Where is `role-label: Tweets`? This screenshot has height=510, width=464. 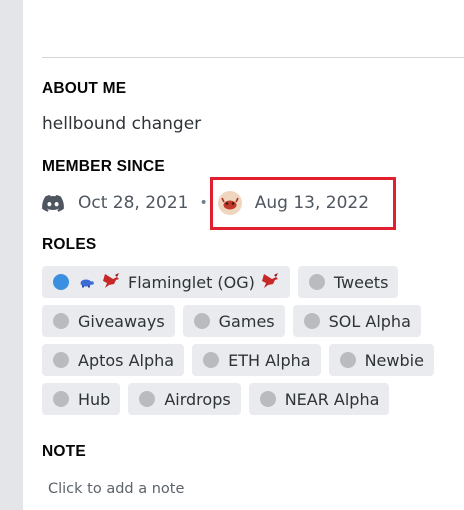
role-label: Tweets is located at coordinates (361, 282).